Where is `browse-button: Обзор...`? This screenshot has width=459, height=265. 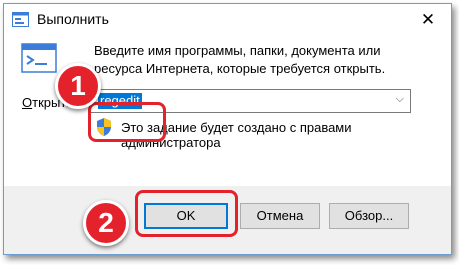 browse-button: Обзор... is located at coordinates (369, 216).